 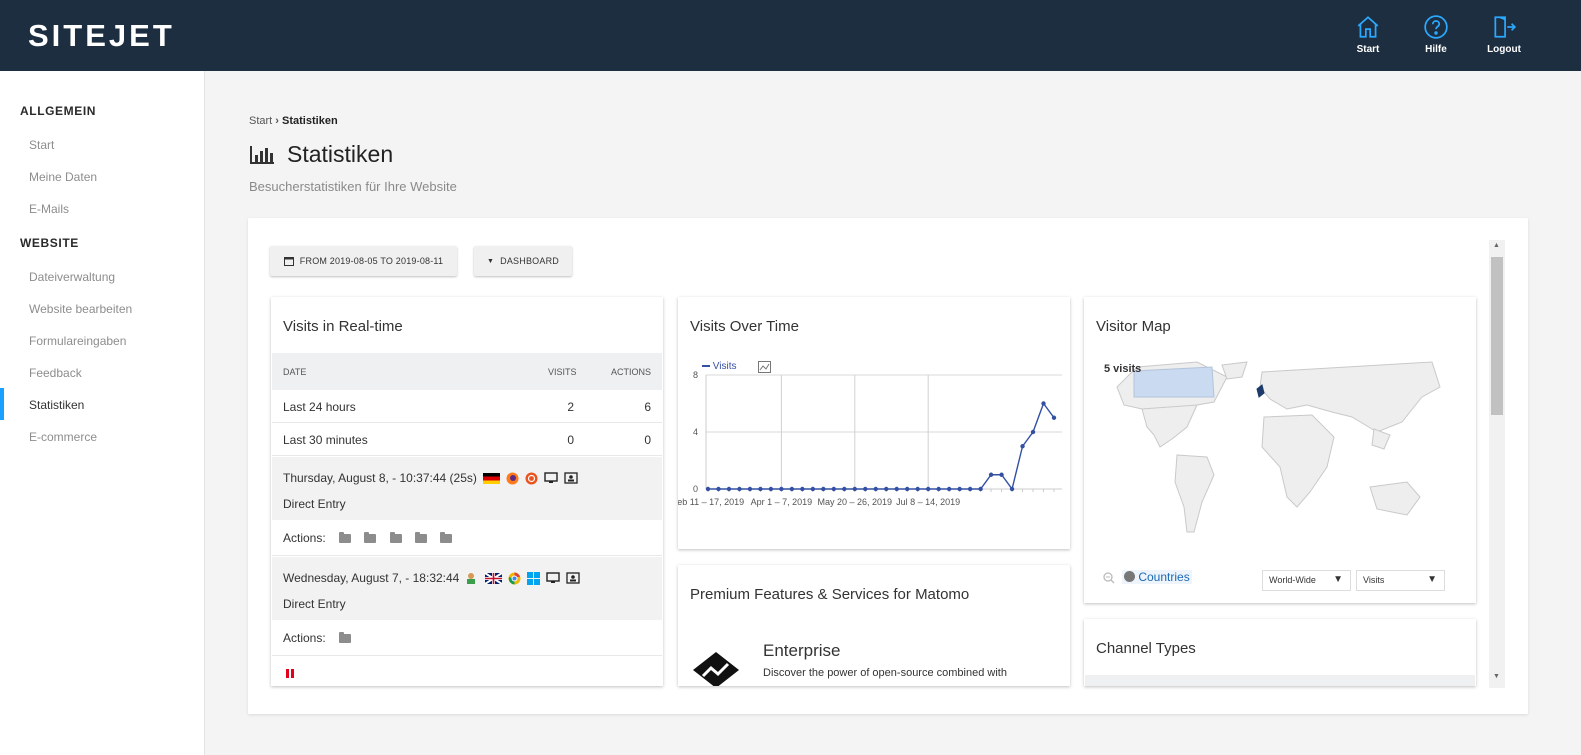 What do you see at coordinates (467, 440) in the screenshot?
I see `table-row: Last 30 minutes 0 0` at bounding box center [467, 440].